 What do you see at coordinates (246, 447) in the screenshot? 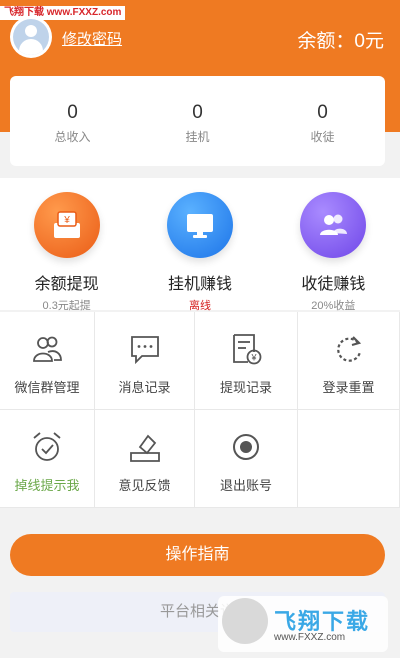
I see `logout-icon` at bounding box center [246, 447].